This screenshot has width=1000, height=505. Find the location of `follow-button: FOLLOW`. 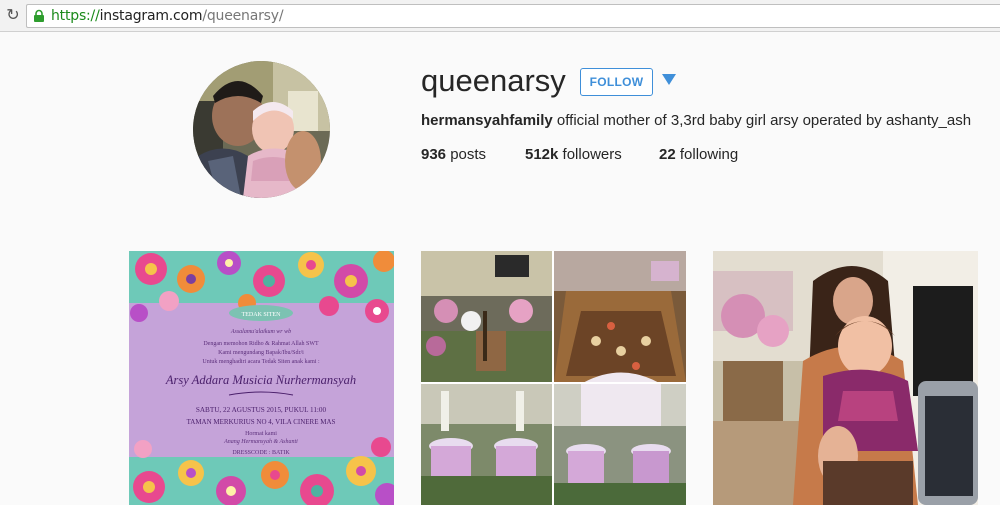

follow-button: FOLLOW is located at coordinates (616, 82).